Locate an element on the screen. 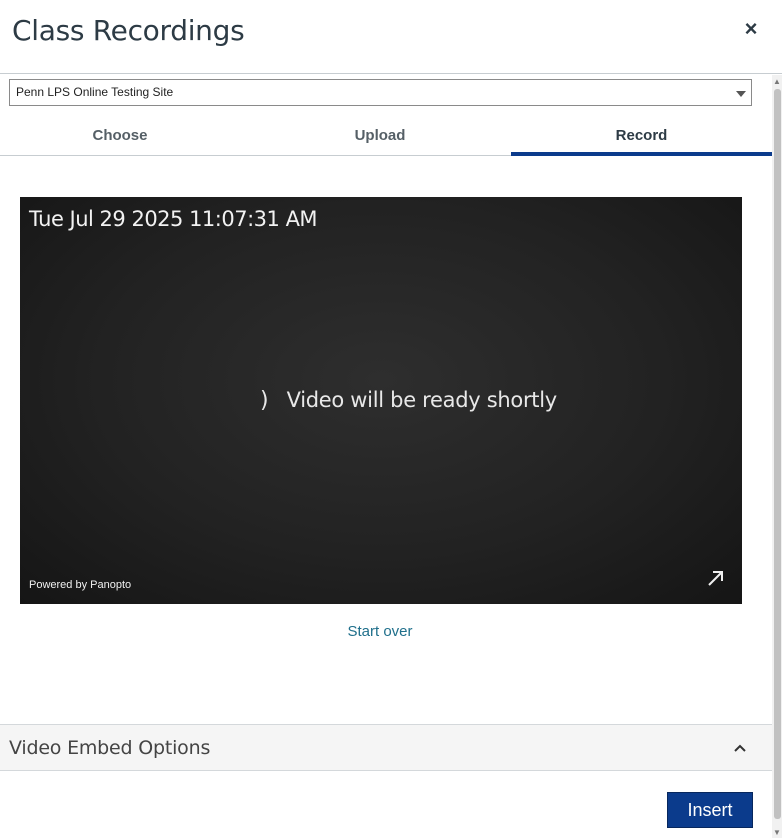 Image resolution: width=782 pixels, height=838 pixels. tab-upload: Upload is located at coordinates (380, 136).